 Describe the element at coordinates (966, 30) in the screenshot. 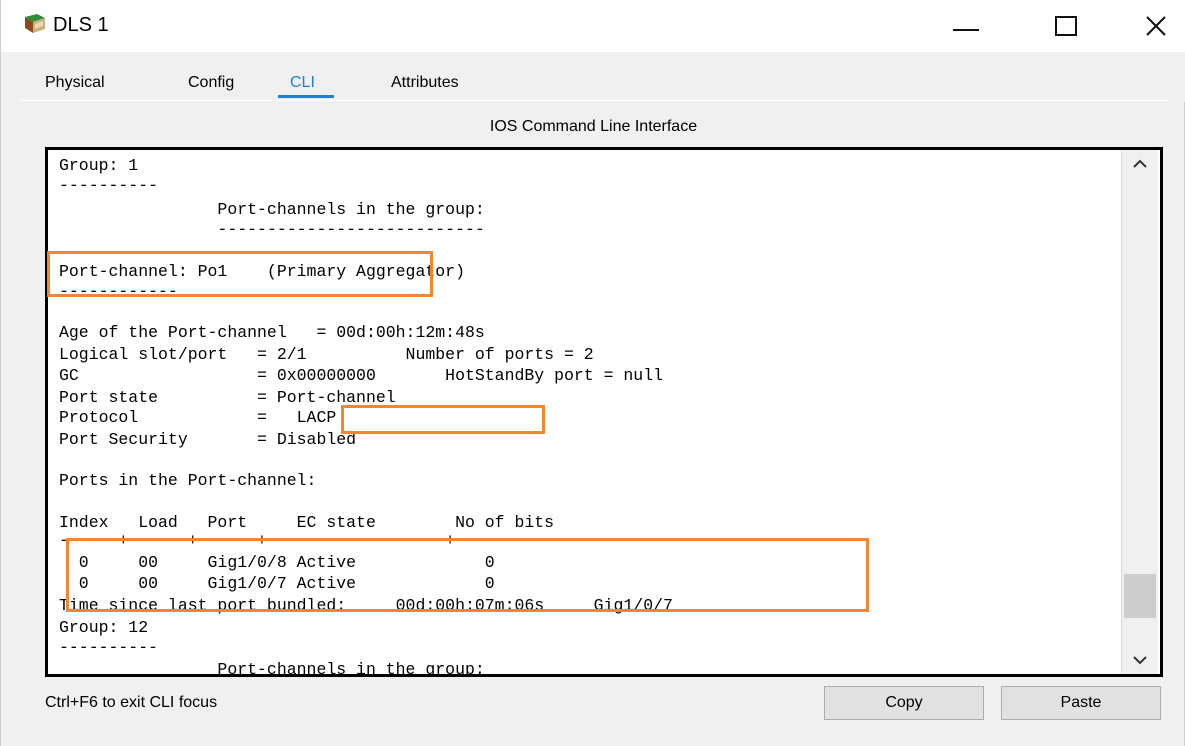

I see `minimize-icon` at that location.